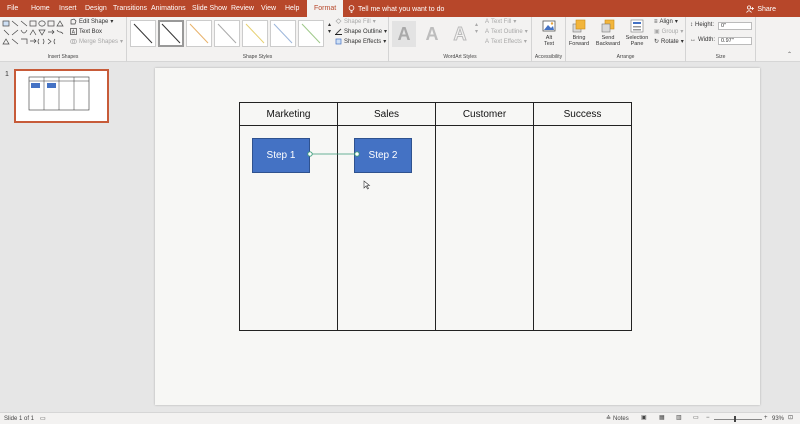 Image resolution: width=800 pixels, height=424 pixels. Describe the element at coordinates (357, 154) in the screenshot. I see `connector-end-handle` at that location.